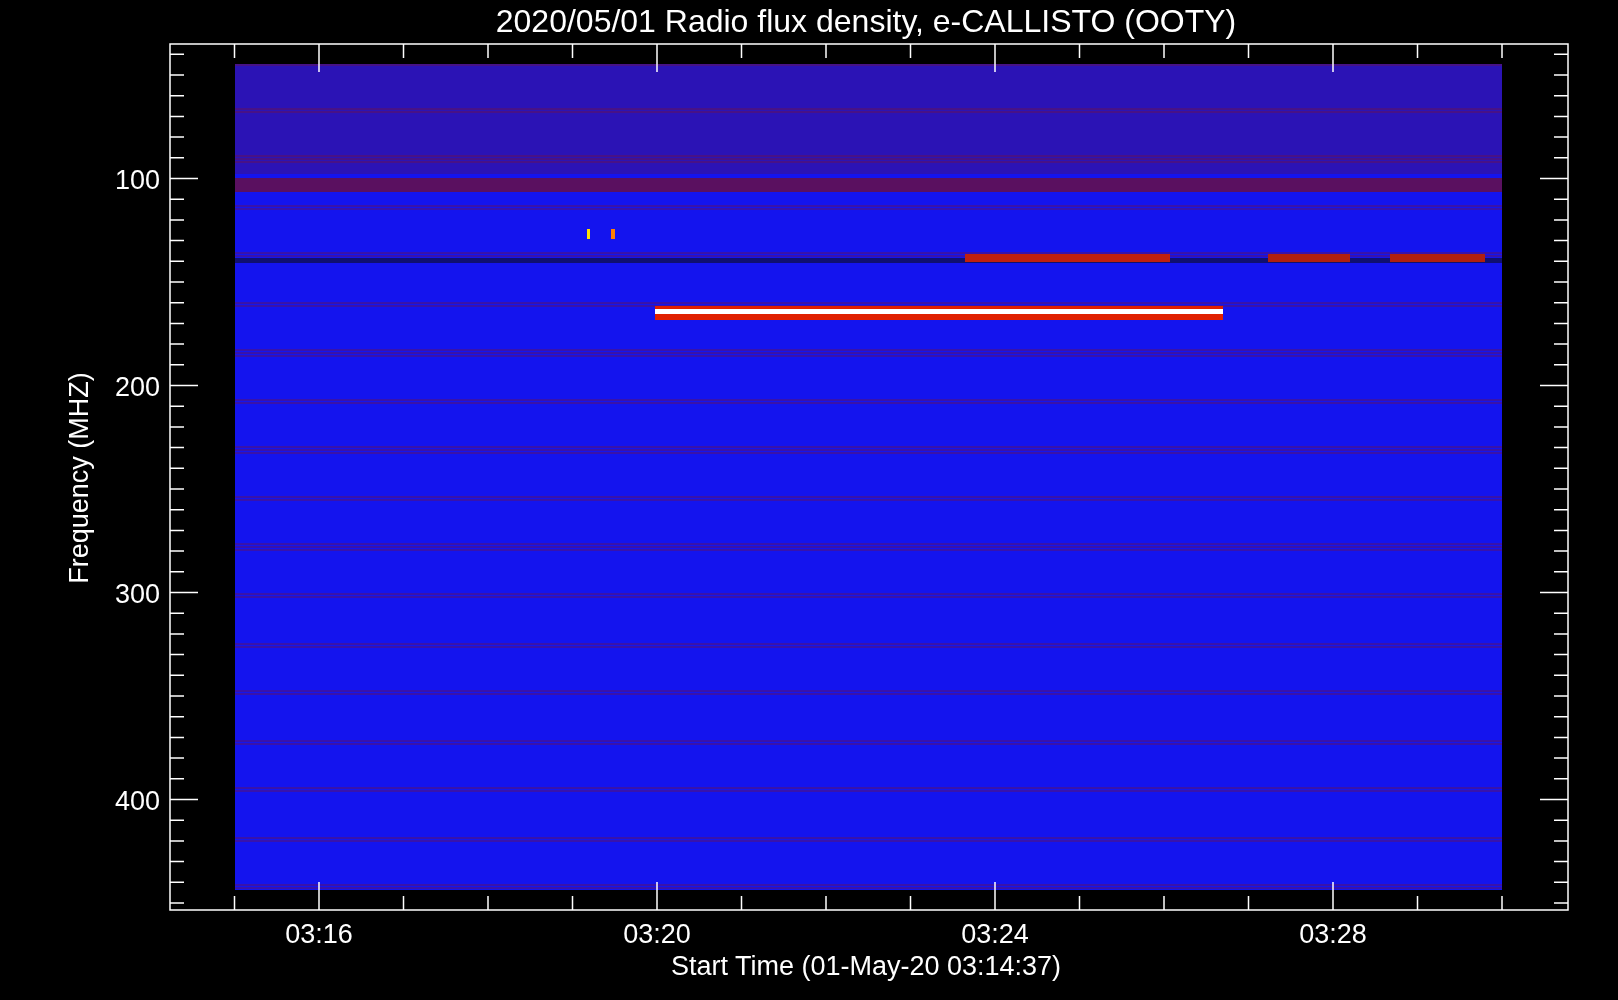 Image resolution: width=1618 pixels, height=1000 pixels. What do you see at coordinates (137, 386) in the screenshot?
I see `y-tick-label: 200` at bounding box center [137, 386].